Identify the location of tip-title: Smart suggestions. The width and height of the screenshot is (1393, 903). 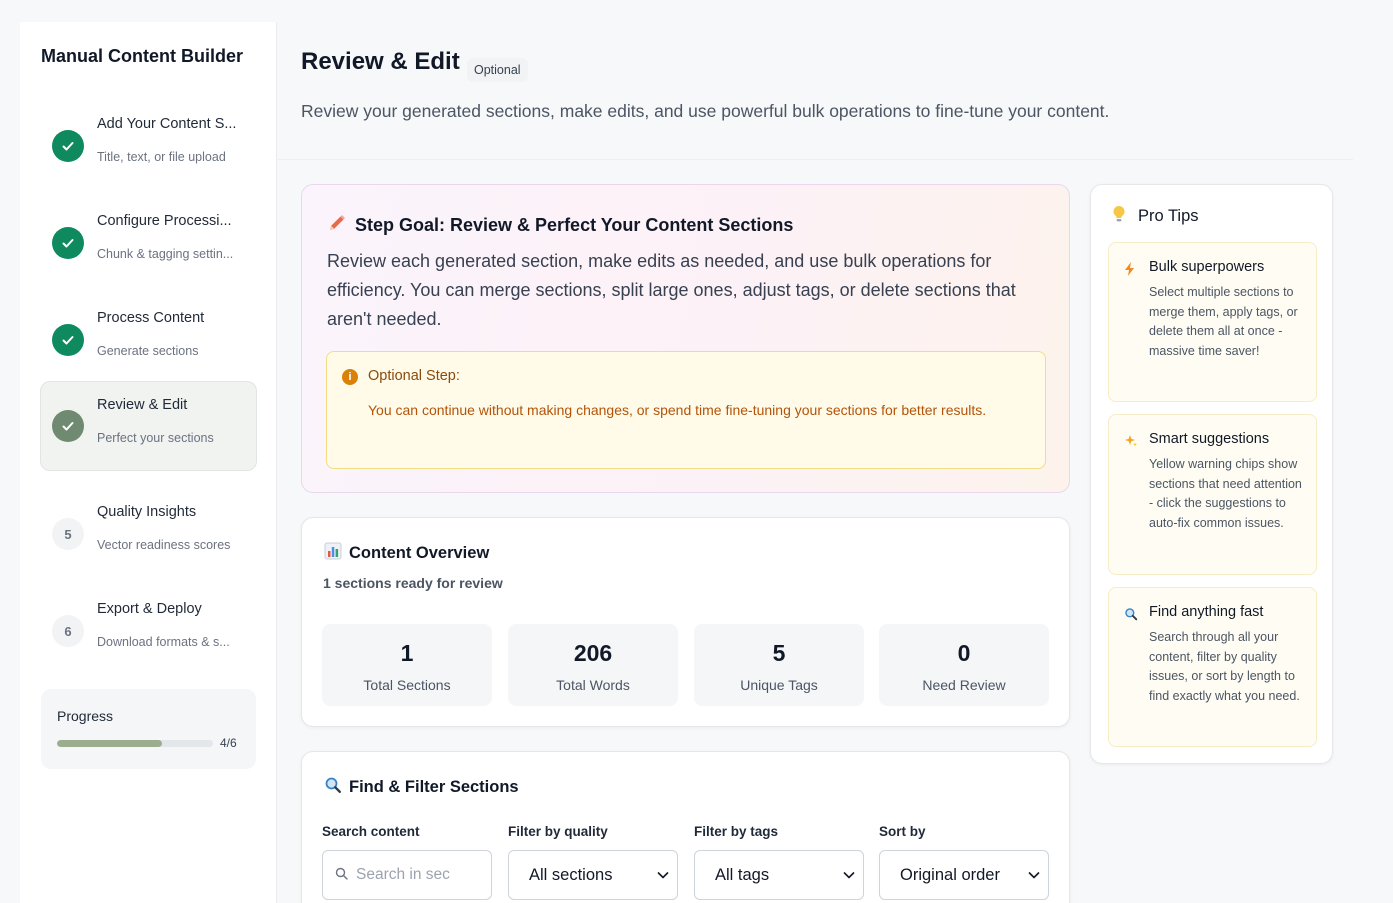
(1209, 439).